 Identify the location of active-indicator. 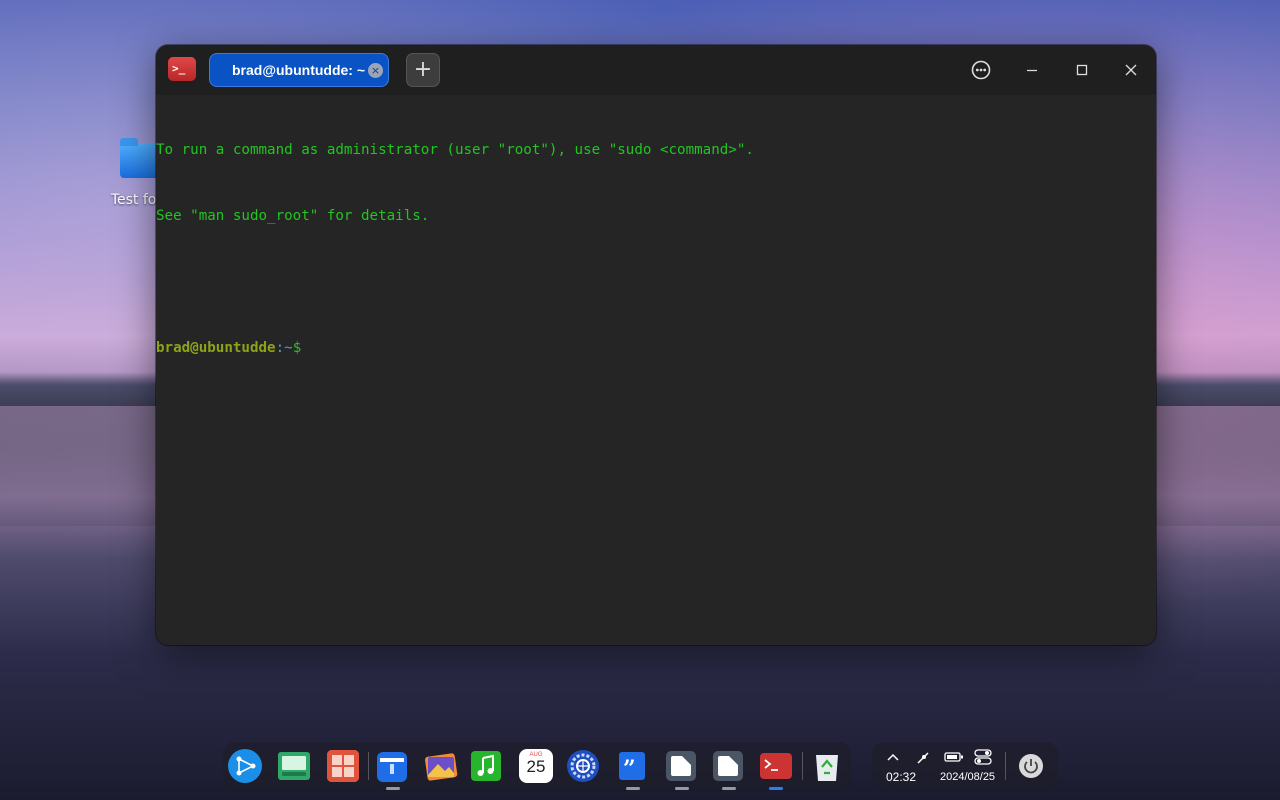
(776, 788).